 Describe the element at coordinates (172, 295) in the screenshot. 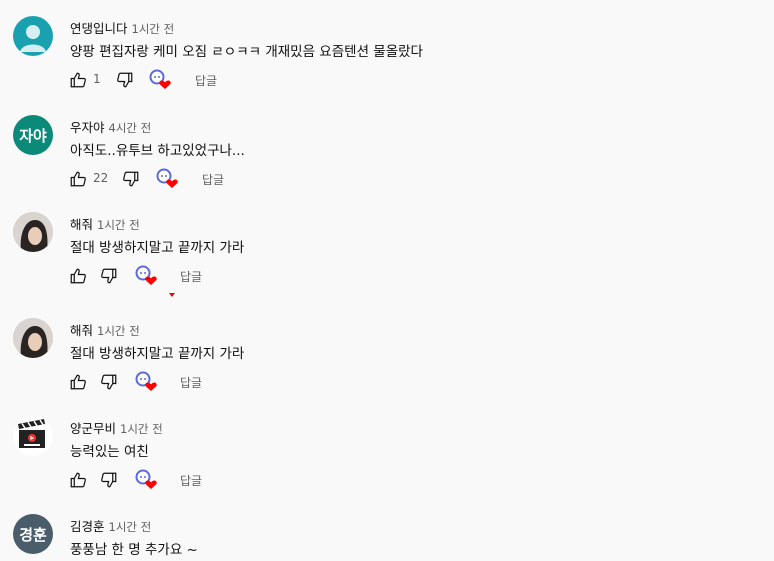

I see `caret-down-icon` at that location.